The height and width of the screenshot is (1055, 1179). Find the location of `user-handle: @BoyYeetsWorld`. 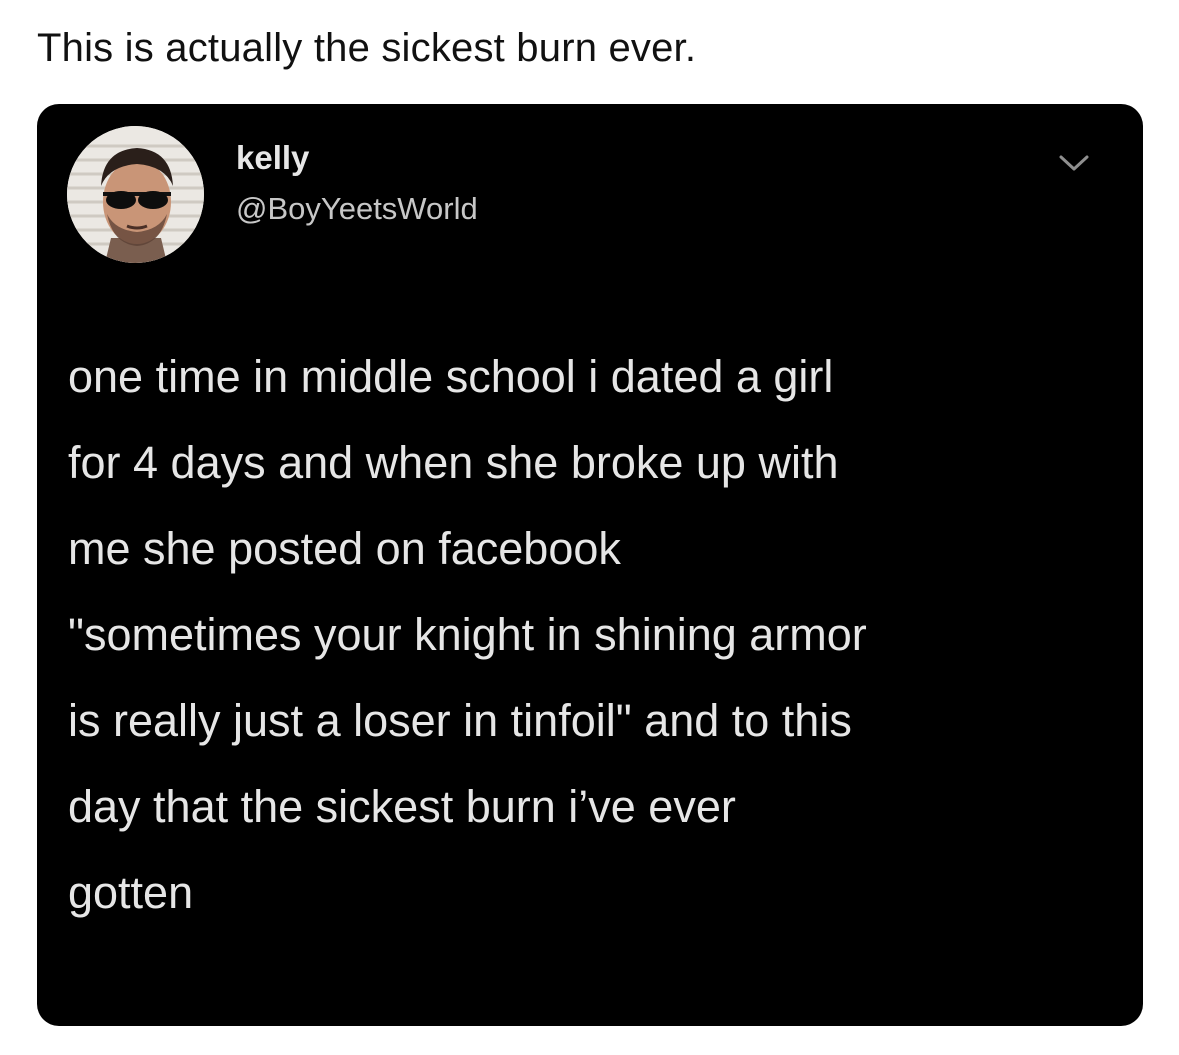

user-handle: @BoyYeetsWorld is located at coordinates (357, 209).